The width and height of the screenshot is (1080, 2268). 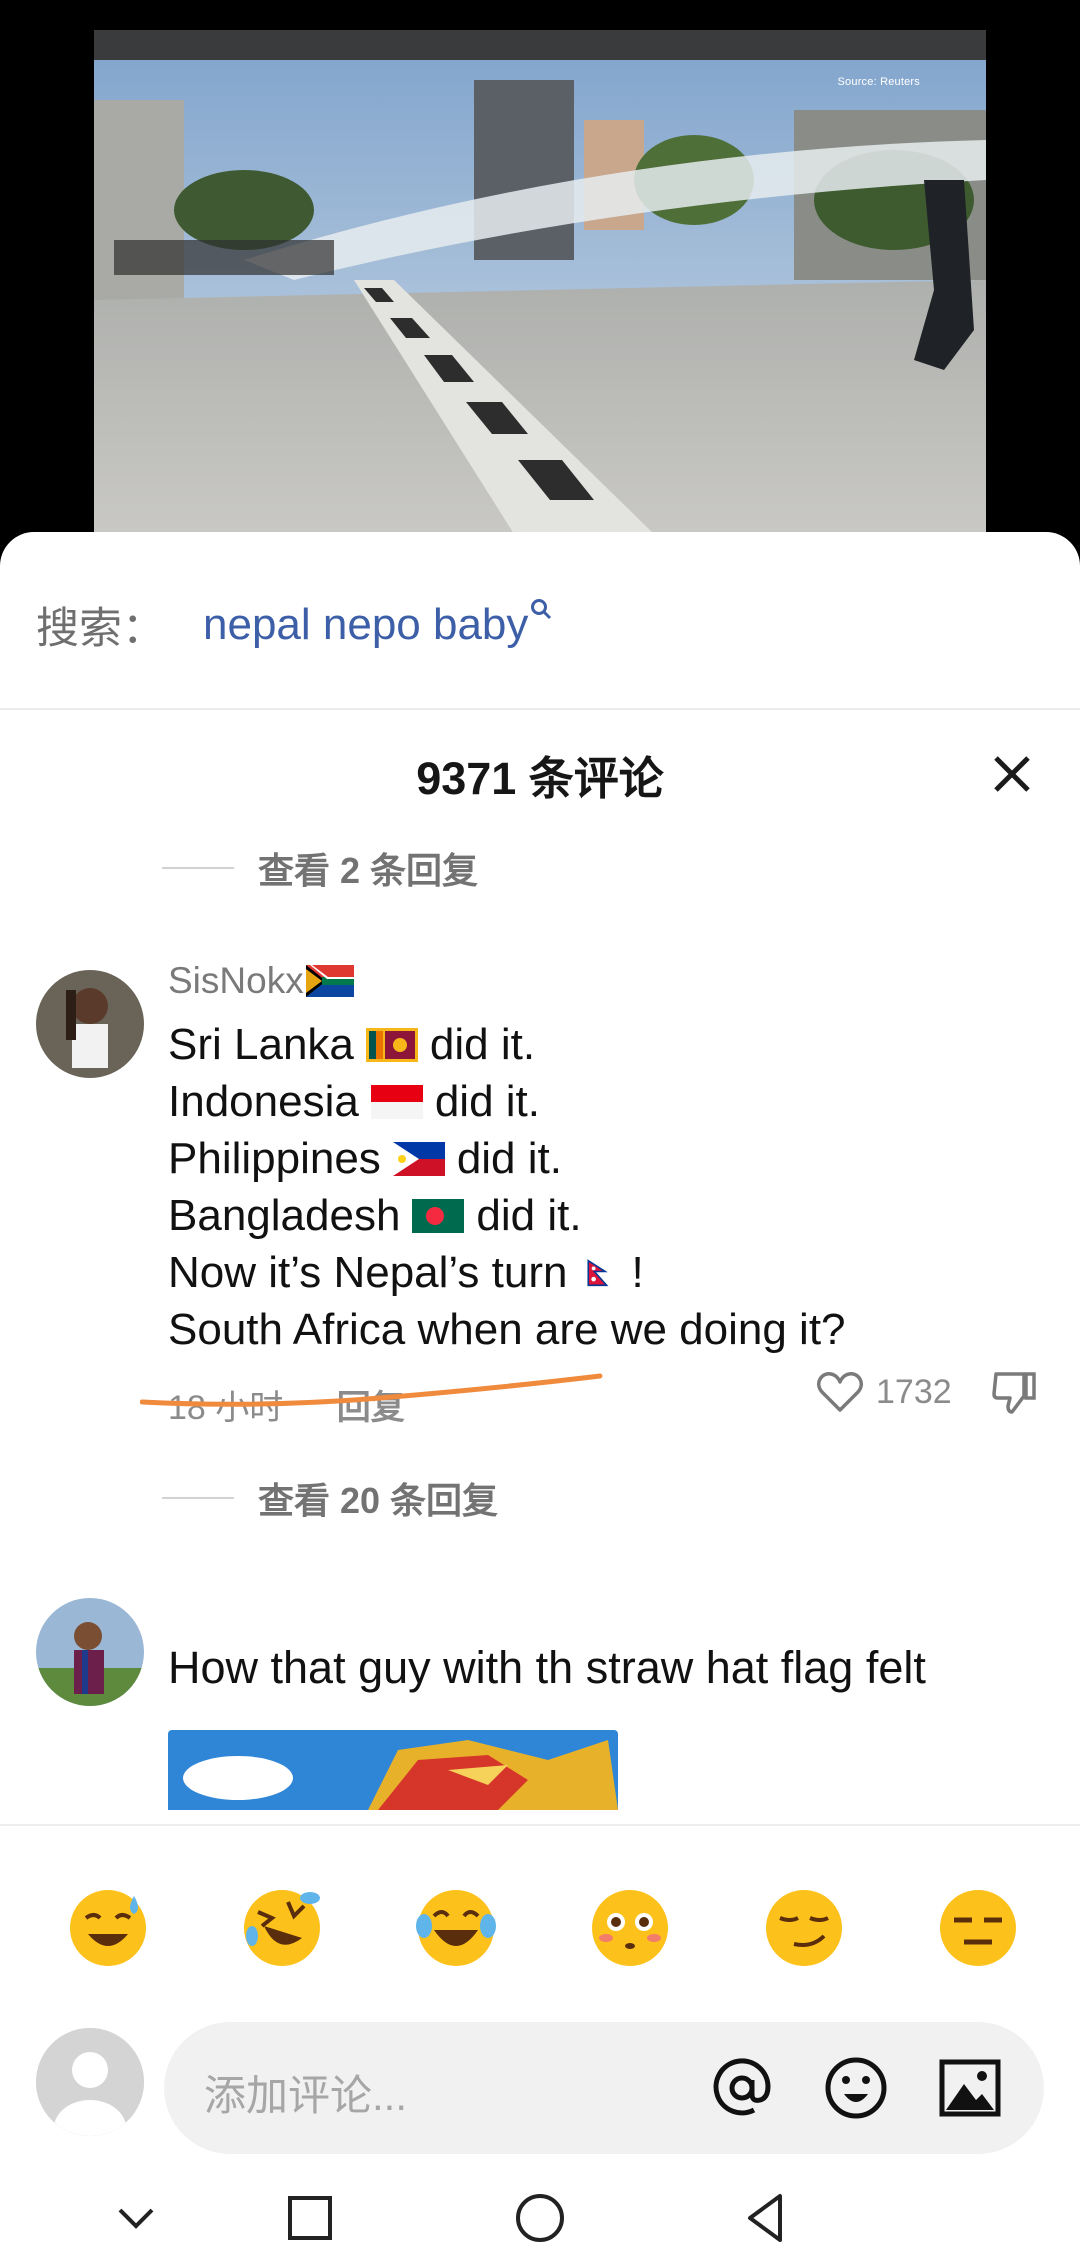 What do you see at coordinates (742, 2088) in the screenshot?
I see `at-icon` at bounding box center [742, 2088].